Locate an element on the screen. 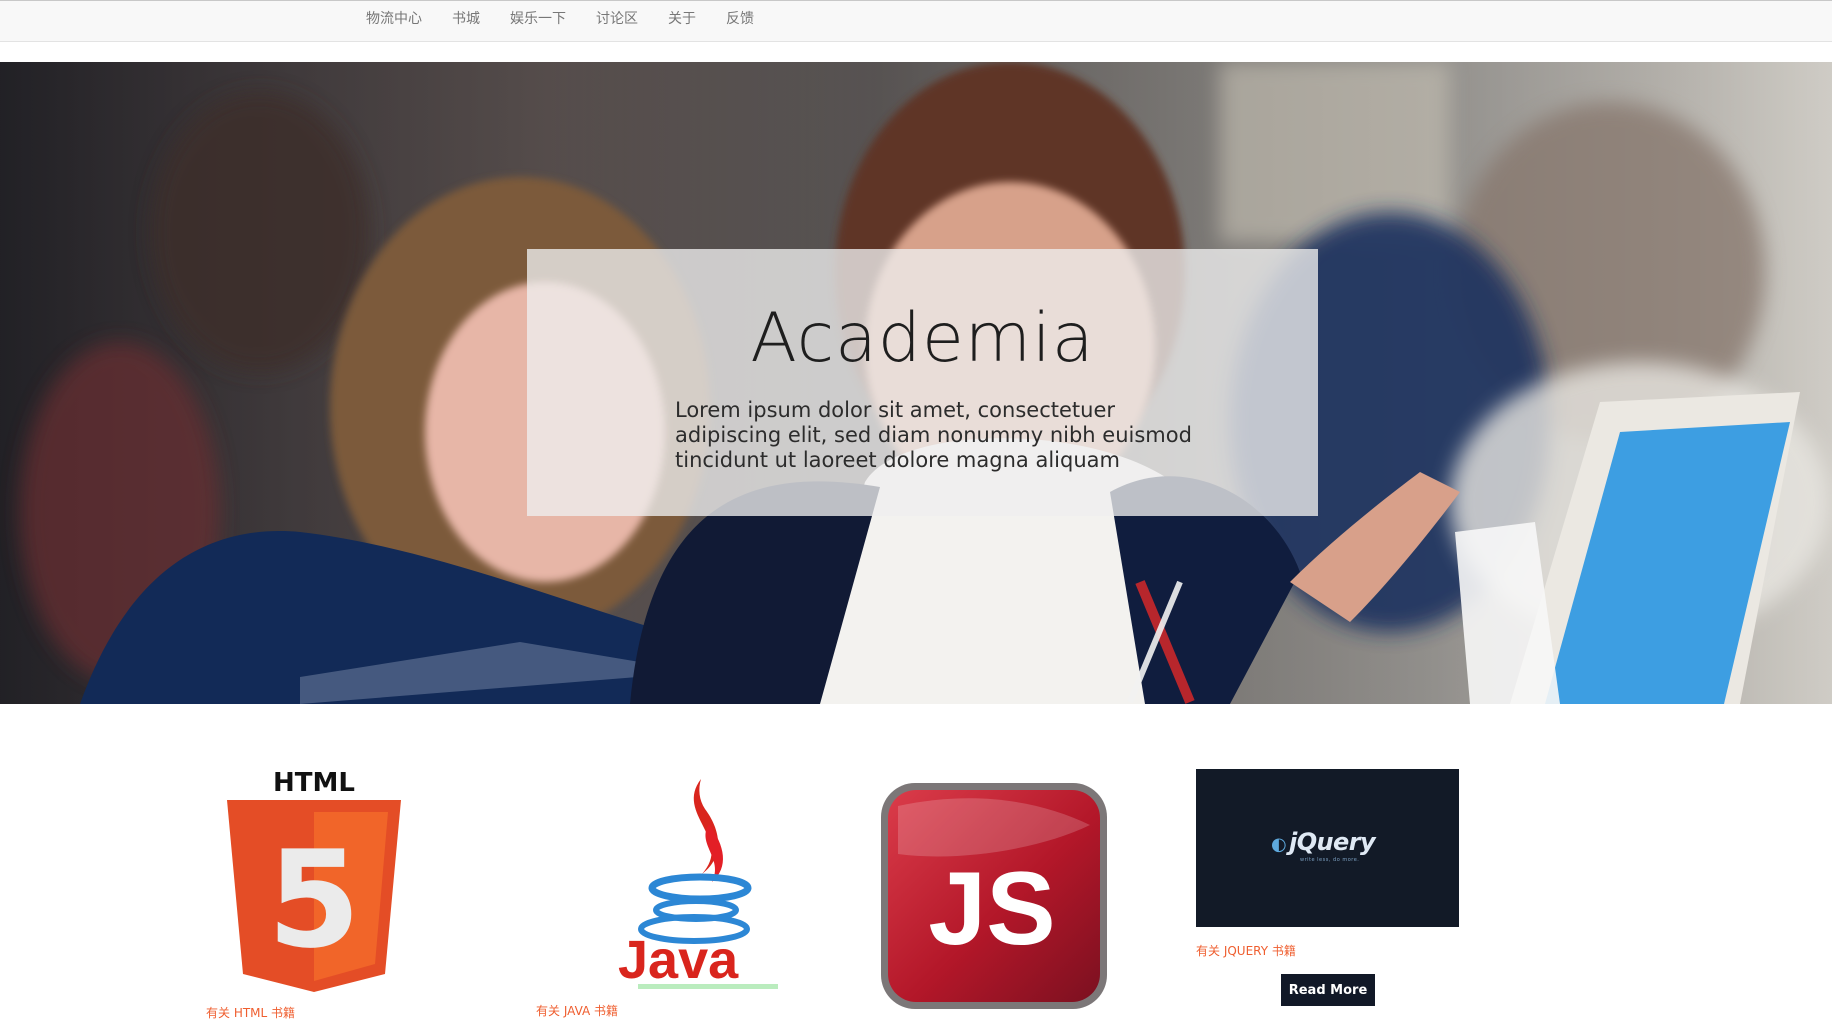 This screenshot has height=1021, width=1832. nav-about: 关于 is located at coordinates (682, 18).